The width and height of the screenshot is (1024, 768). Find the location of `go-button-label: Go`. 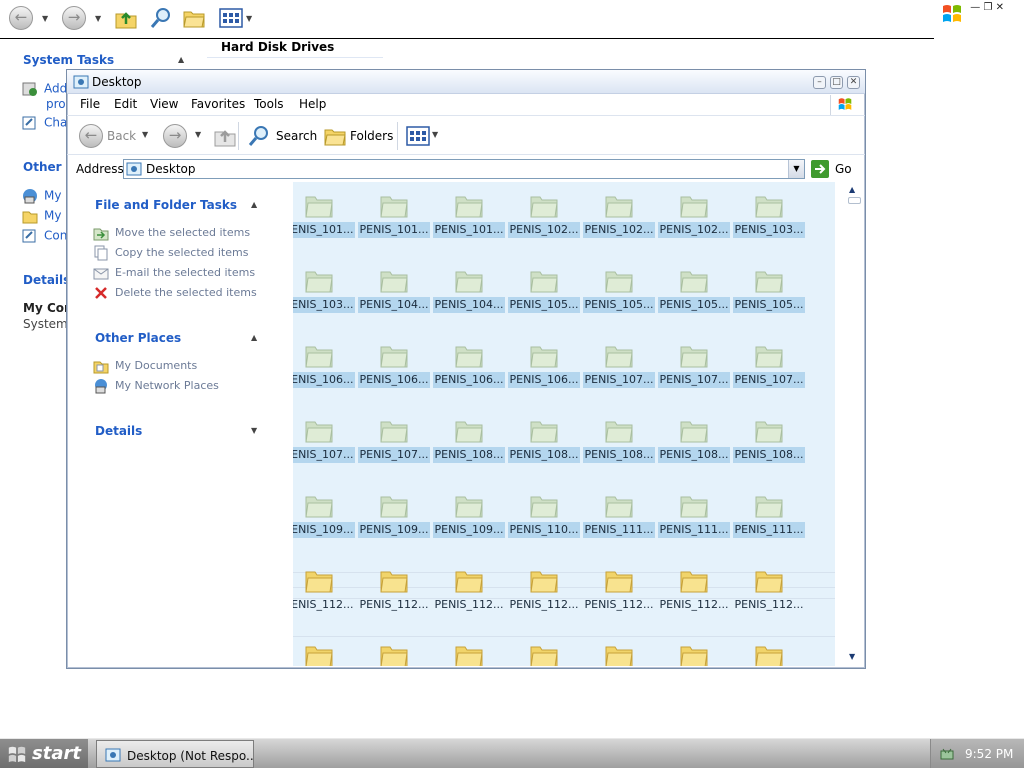

go-button-label: Go is located at coordinates (843, 169).